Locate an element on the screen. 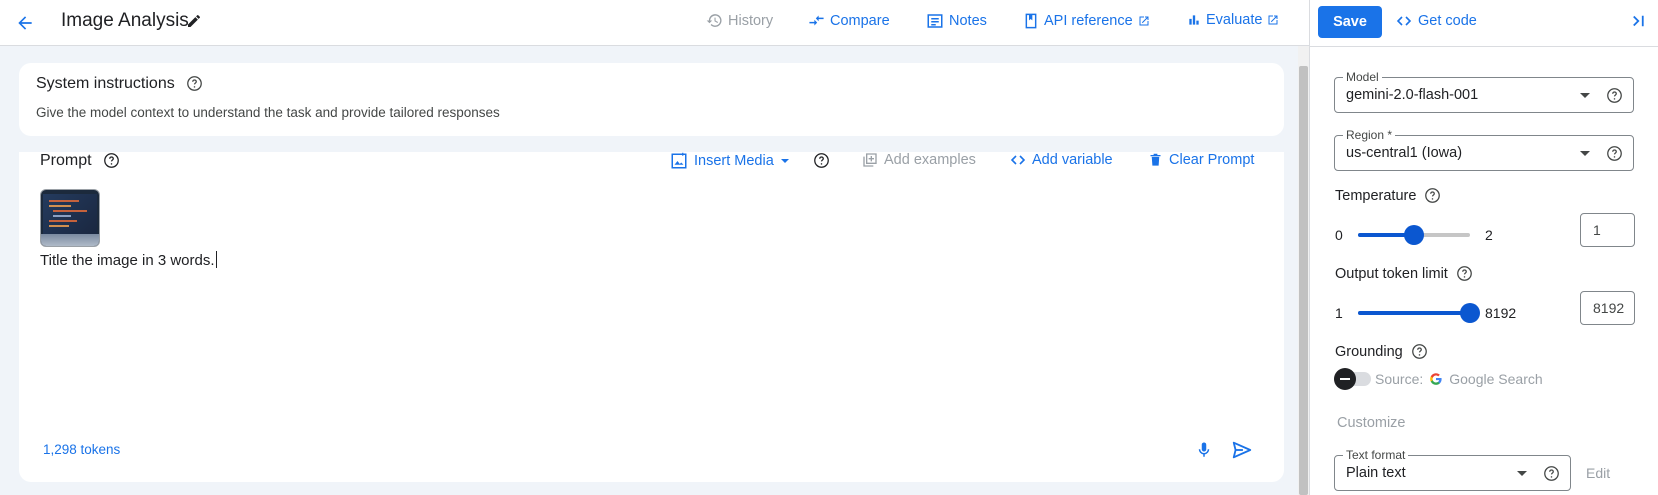 The width and height of the screenshot is (1658, 495). output-token-limit-input: 8192 is located at coordinates (1607, 308).